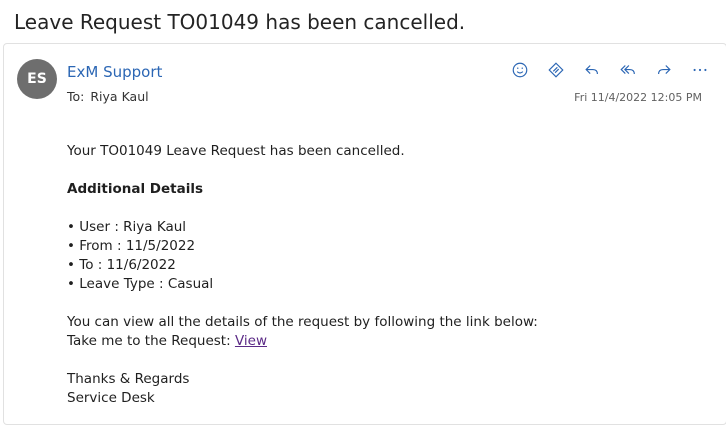 This screenshot has width=726, height=425. What do you see at coordinates (628, 70) in the screenshot?
I see `reply-all-icon` at bounding box center [628, 70].